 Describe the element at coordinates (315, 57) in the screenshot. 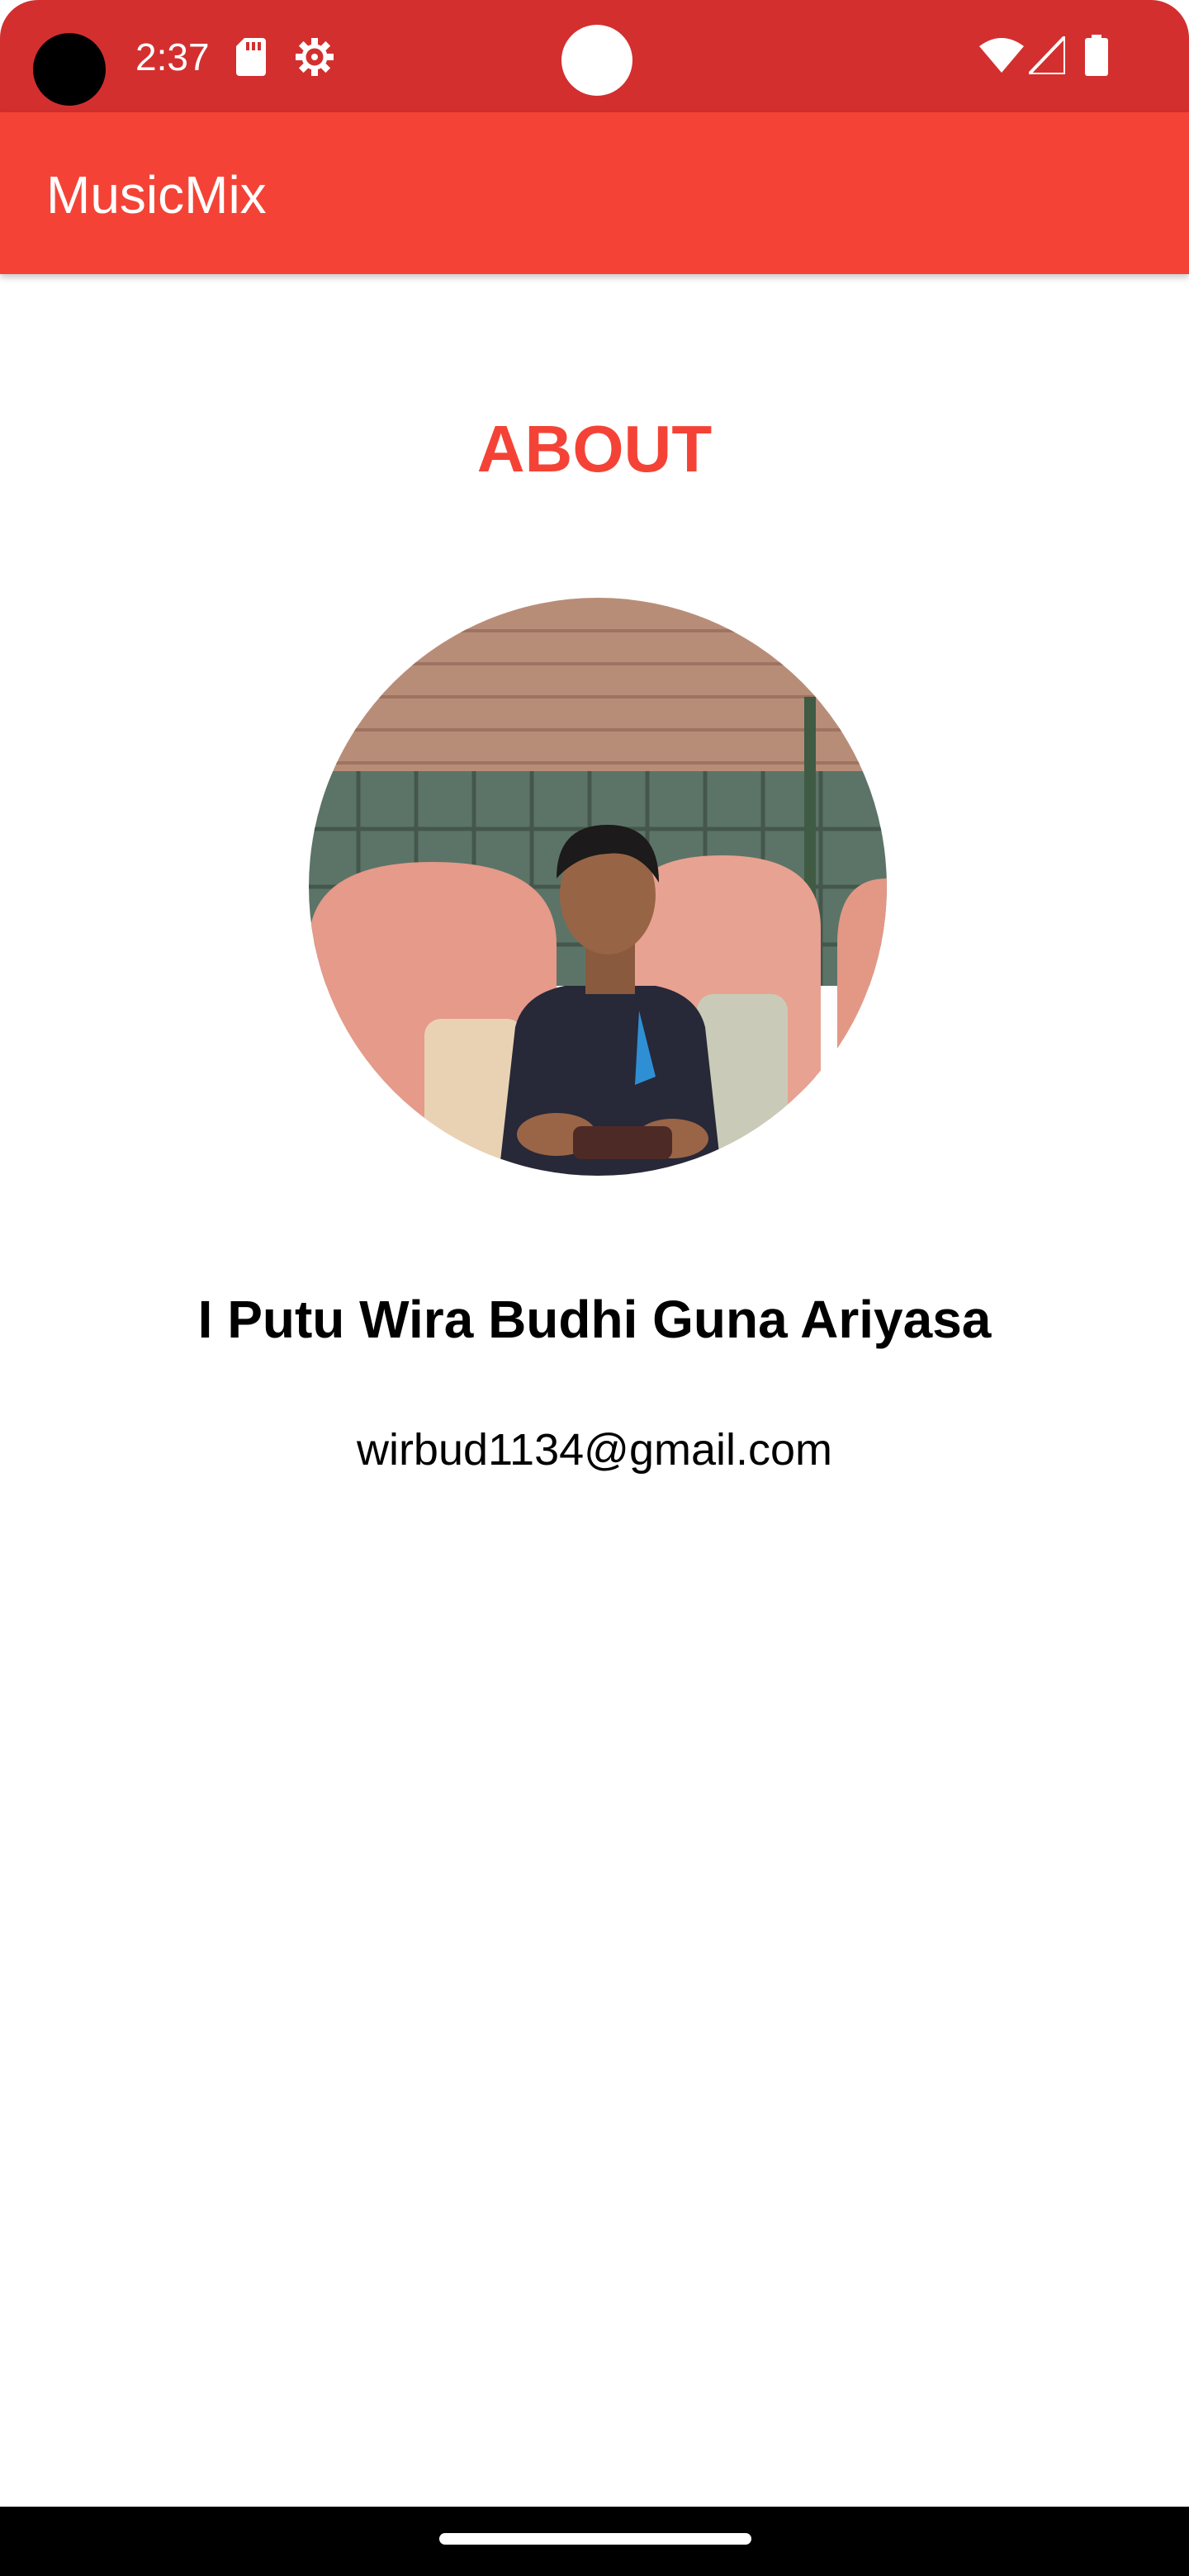

I see `settings-gear-icon` at that location.